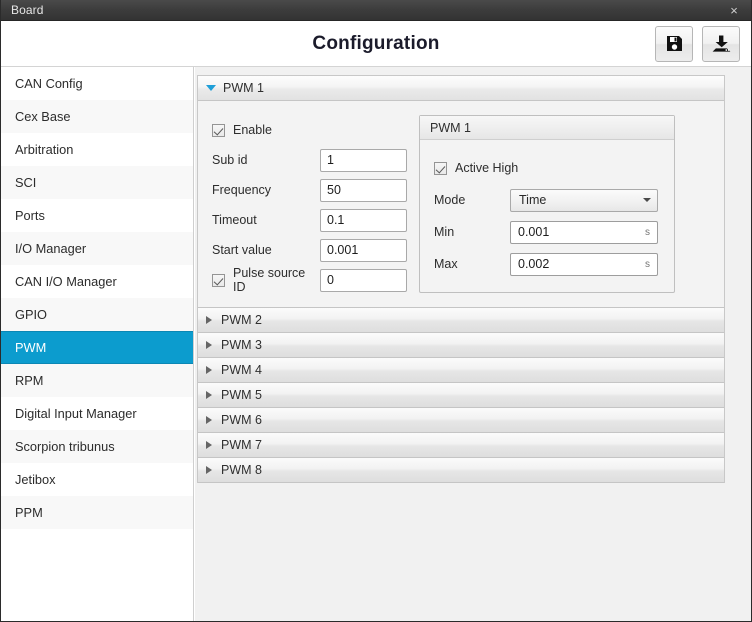  What do you see at coordinates (446, 264) in the screenshot?
I see `max-label: Max` at bounding box center [446, 264].